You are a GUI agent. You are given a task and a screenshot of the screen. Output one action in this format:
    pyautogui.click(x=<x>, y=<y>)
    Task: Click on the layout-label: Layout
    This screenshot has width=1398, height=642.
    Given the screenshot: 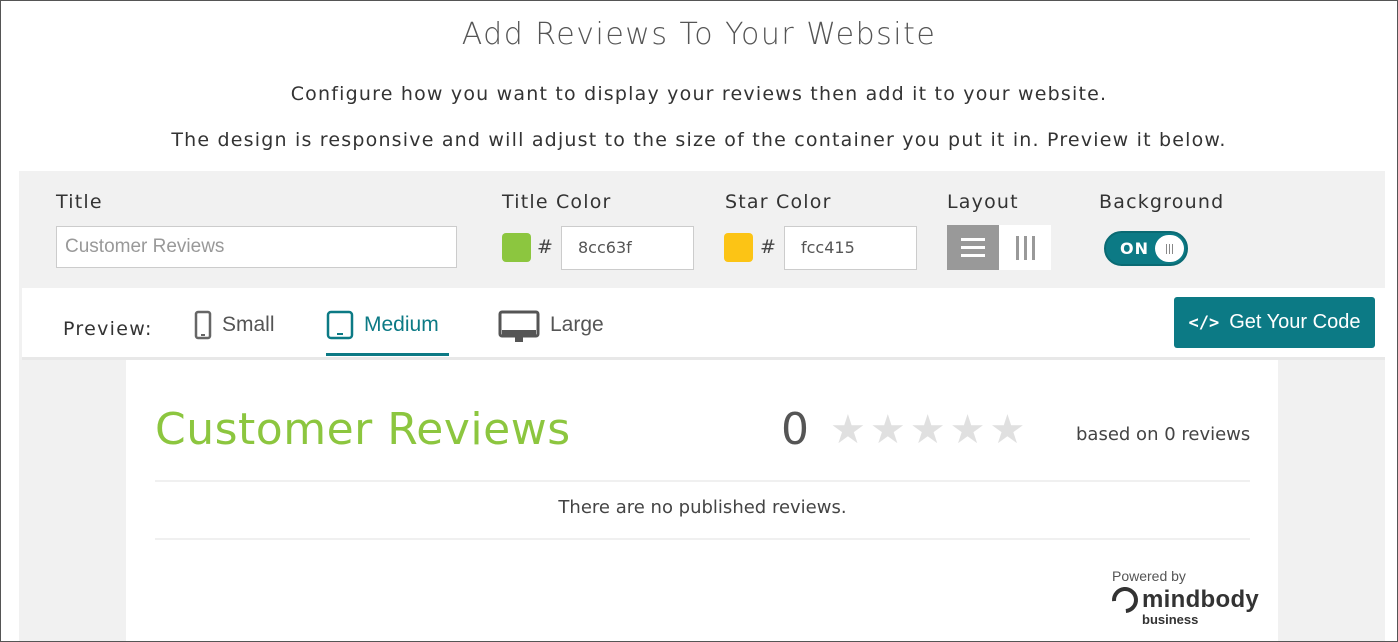 What is the action you would take?
    pyautogui.click(x=983, y=202)
    